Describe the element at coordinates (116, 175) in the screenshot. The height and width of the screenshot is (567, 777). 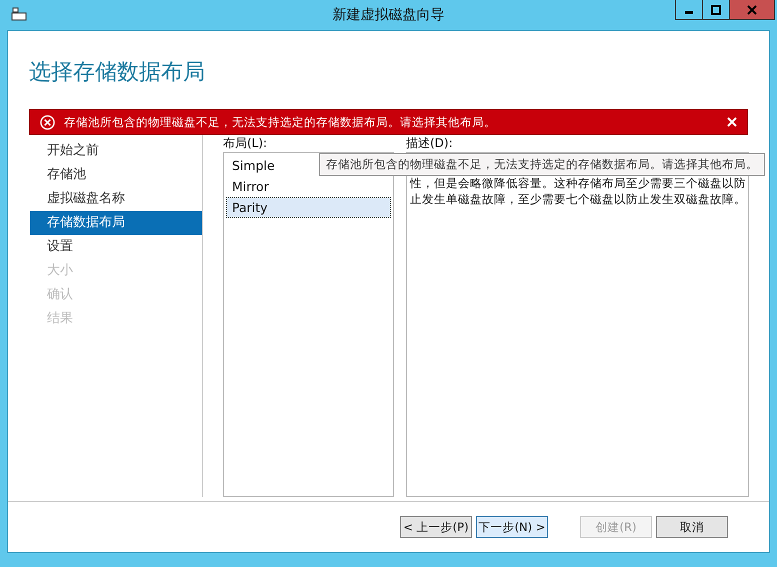
I see `wizard-step: 存储池` at that location.